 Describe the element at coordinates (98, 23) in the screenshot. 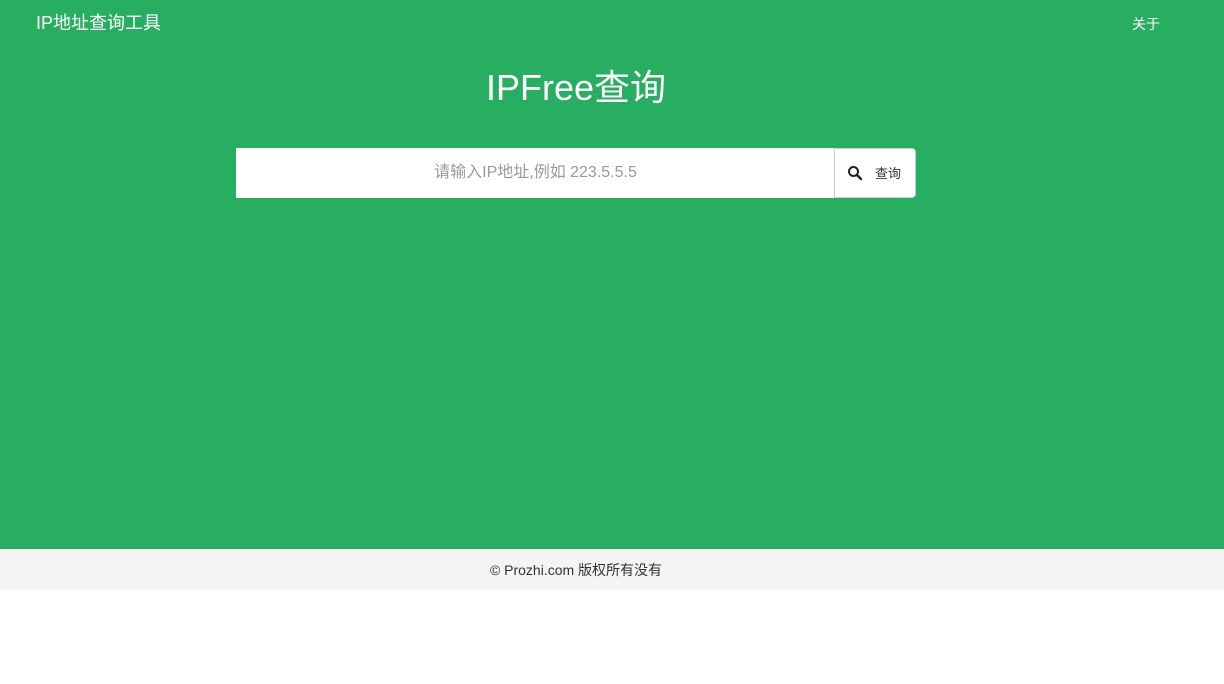

I see `brand-link: IP地址查询工具` at that location.